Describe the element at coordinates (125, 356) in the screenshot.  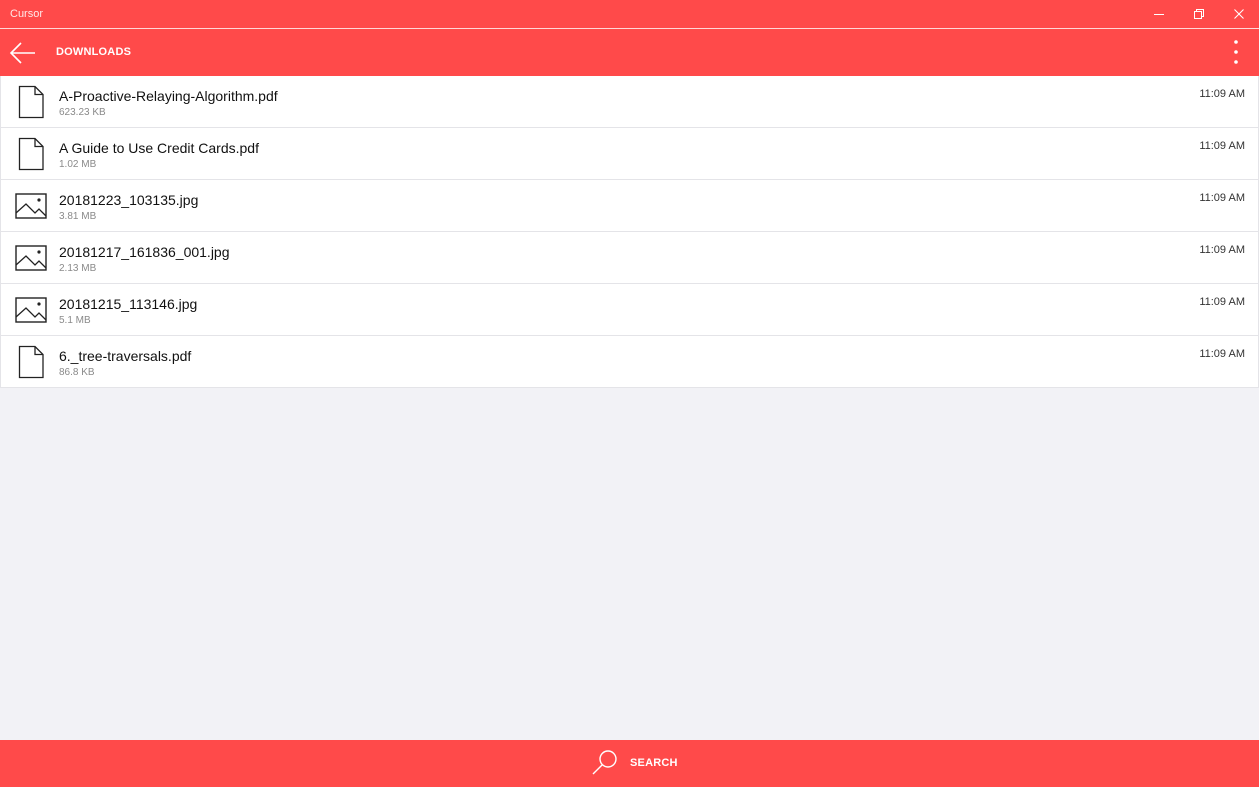
I see `file-name: 6._tree-traversals.pdf` at that location.